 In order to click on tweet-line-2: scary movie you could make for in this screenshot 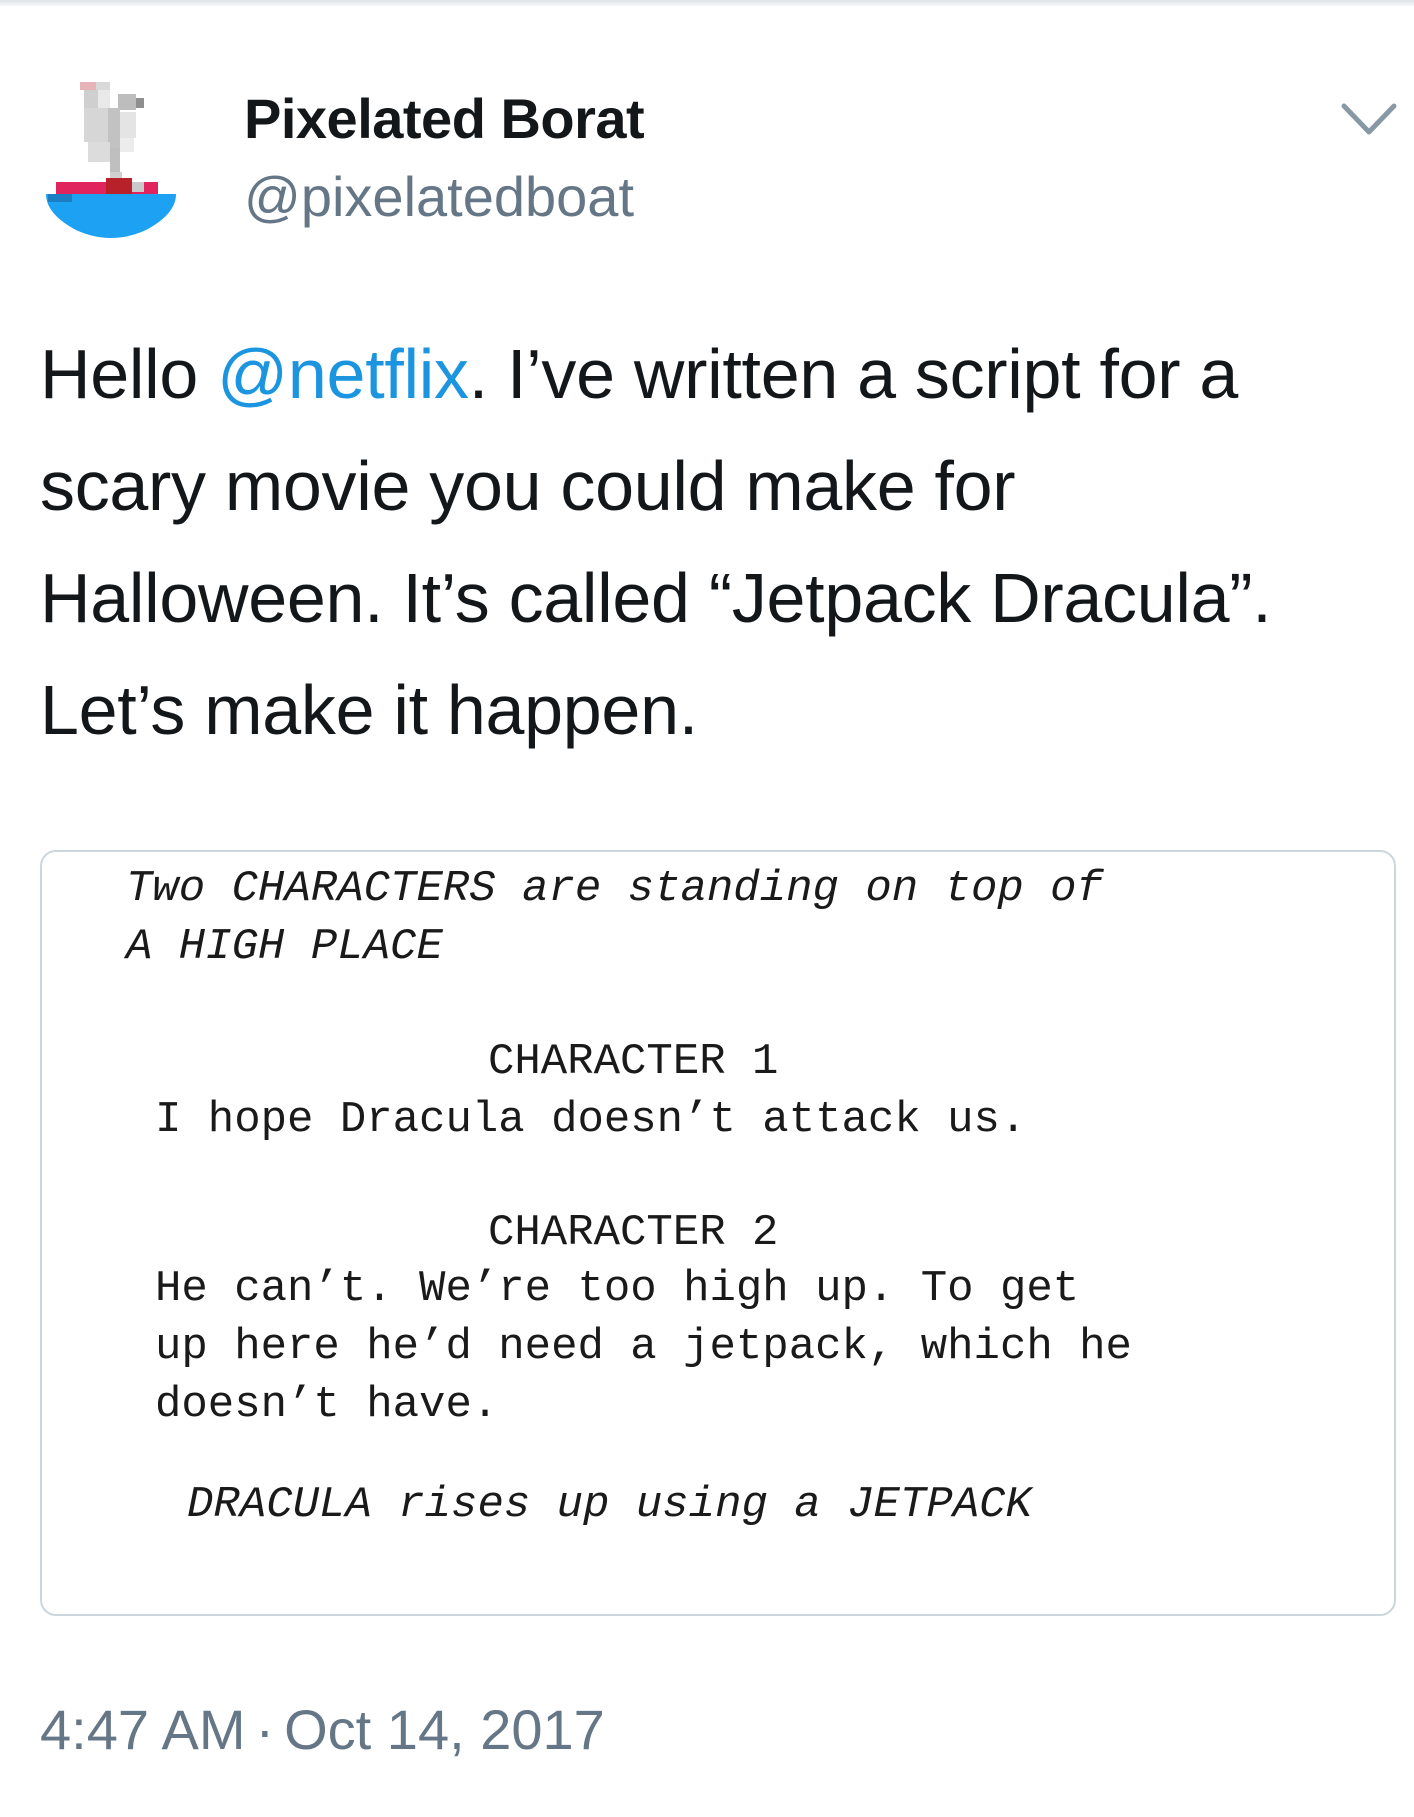, I will do `click(528, 486)`.